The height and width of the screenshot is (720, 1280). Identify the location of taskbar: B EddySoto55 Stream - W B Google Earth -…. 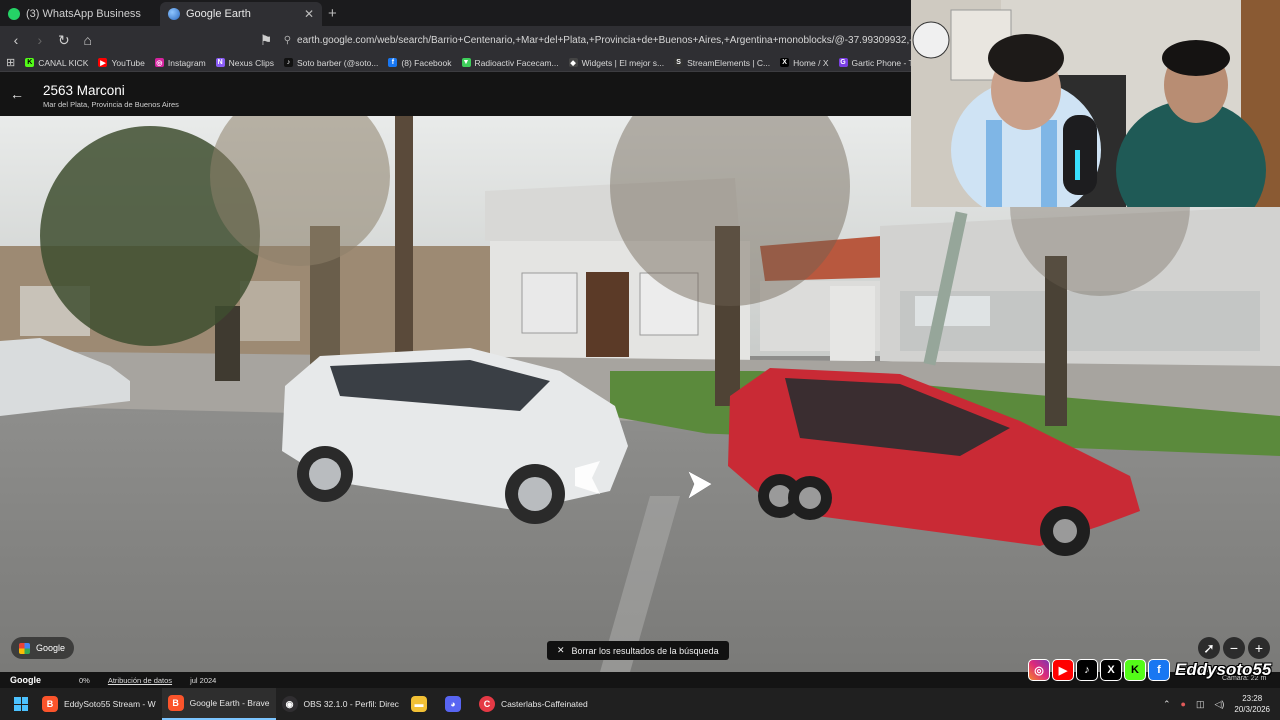
(640, 704).